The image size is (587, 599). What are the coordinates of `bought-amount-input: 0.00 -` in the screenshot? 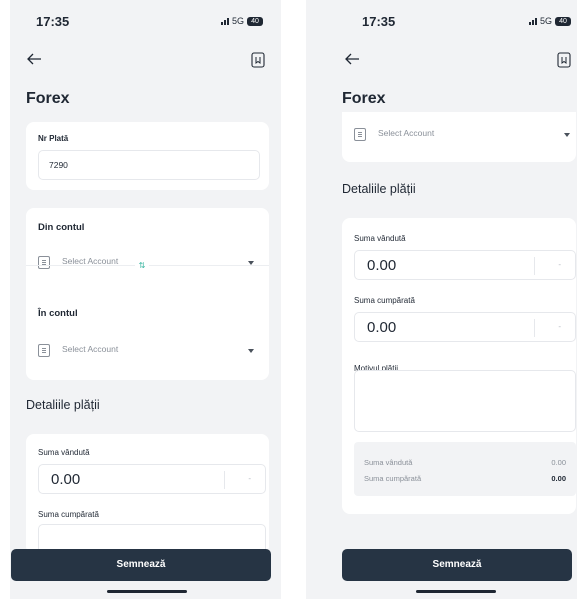 It's located at (465, 327).